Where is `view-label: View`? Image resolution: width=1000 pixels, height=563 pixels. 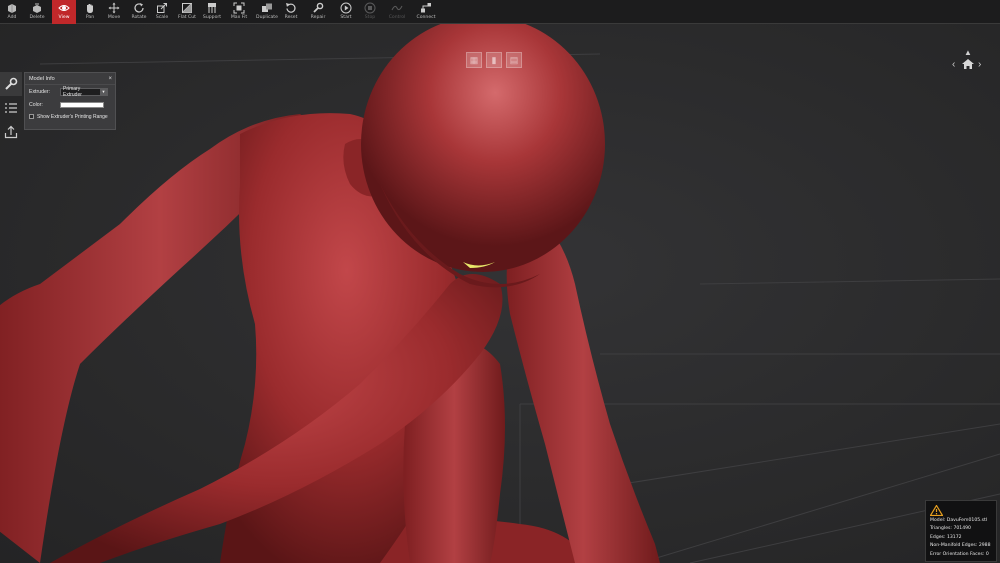 view-label: View is located at coordinates (64, 17).